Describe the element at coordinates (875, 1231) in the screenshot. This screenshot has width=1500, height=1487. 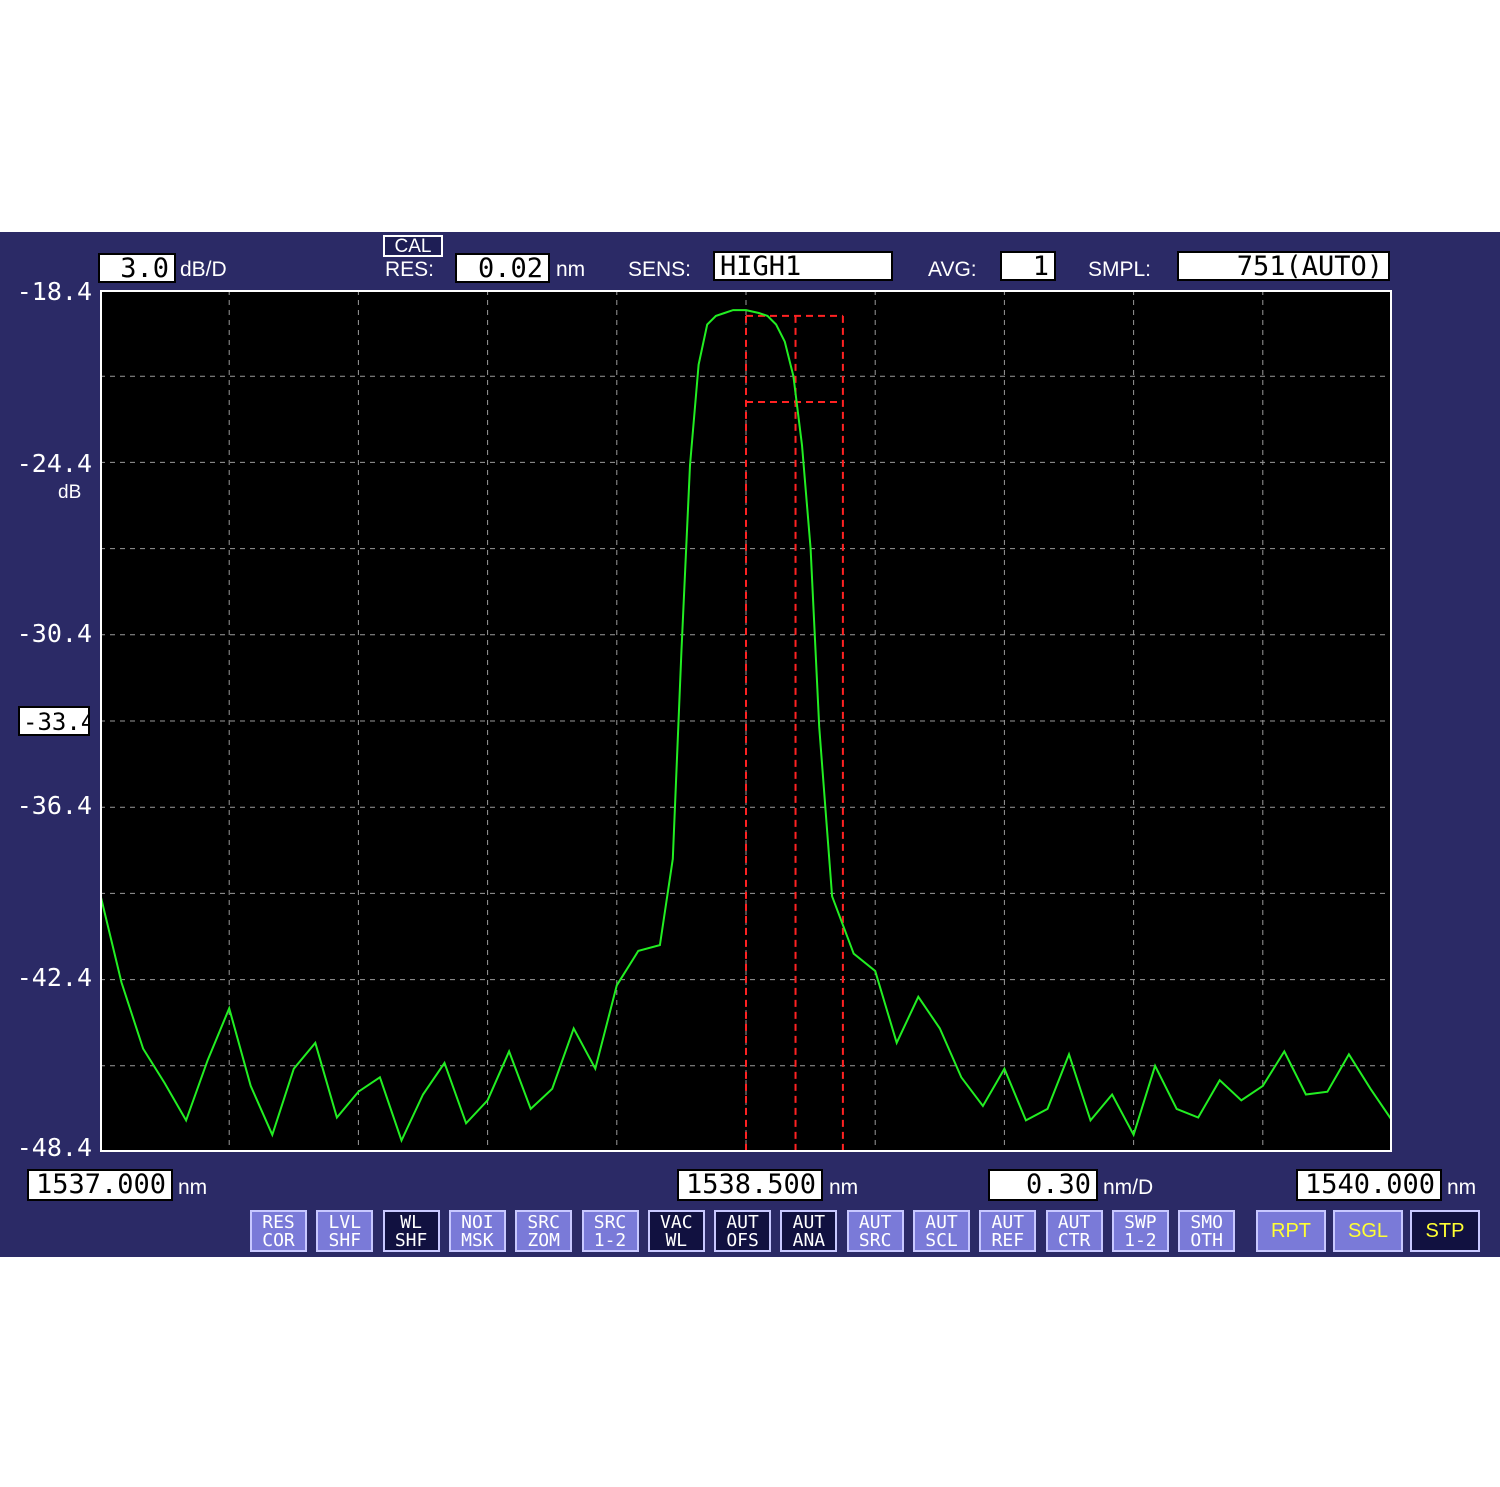
I see `softkey-button: AUT SRC` at that location.